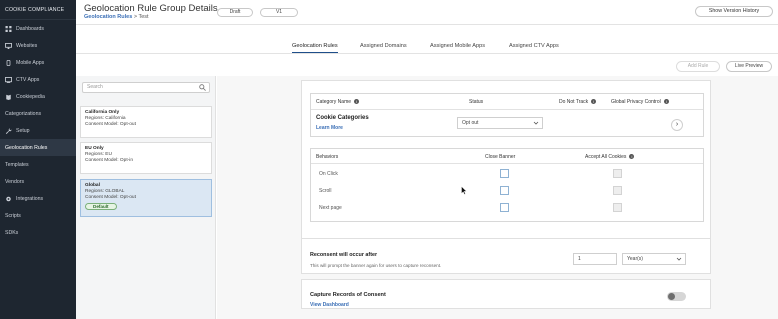 The height and width of the screenshot is (319, 778). What do you see at coordinates (595, 259) in the screenshot?
I see `reconsent-value-input: 1` at bounding box center [595, 259].